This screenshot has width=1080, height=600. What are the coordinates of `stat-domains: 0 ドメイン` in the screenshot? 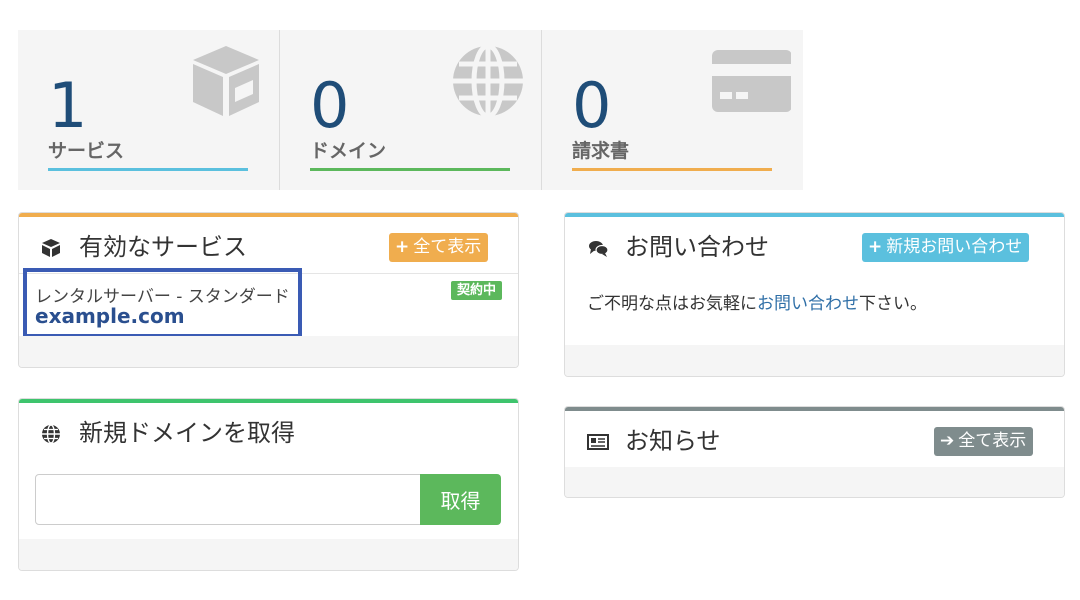 It's located at (411, 110).